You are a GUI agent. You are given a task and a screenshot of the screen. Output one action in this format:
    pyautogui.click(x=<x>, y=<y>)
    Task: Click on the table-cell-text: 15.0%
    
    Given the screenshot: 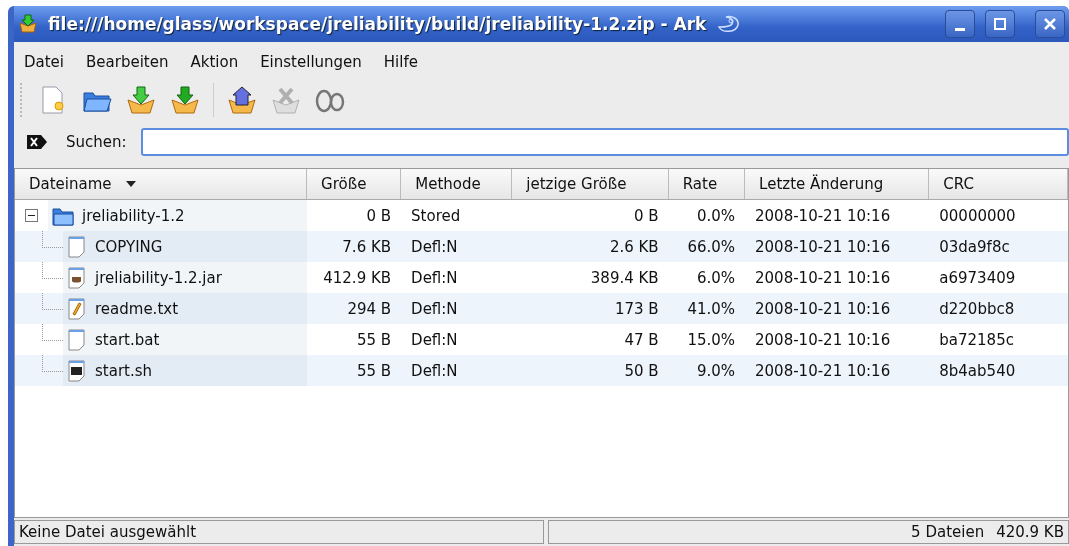 What is the action you would take?
    pyautogui.click(x=711, y=339)
    